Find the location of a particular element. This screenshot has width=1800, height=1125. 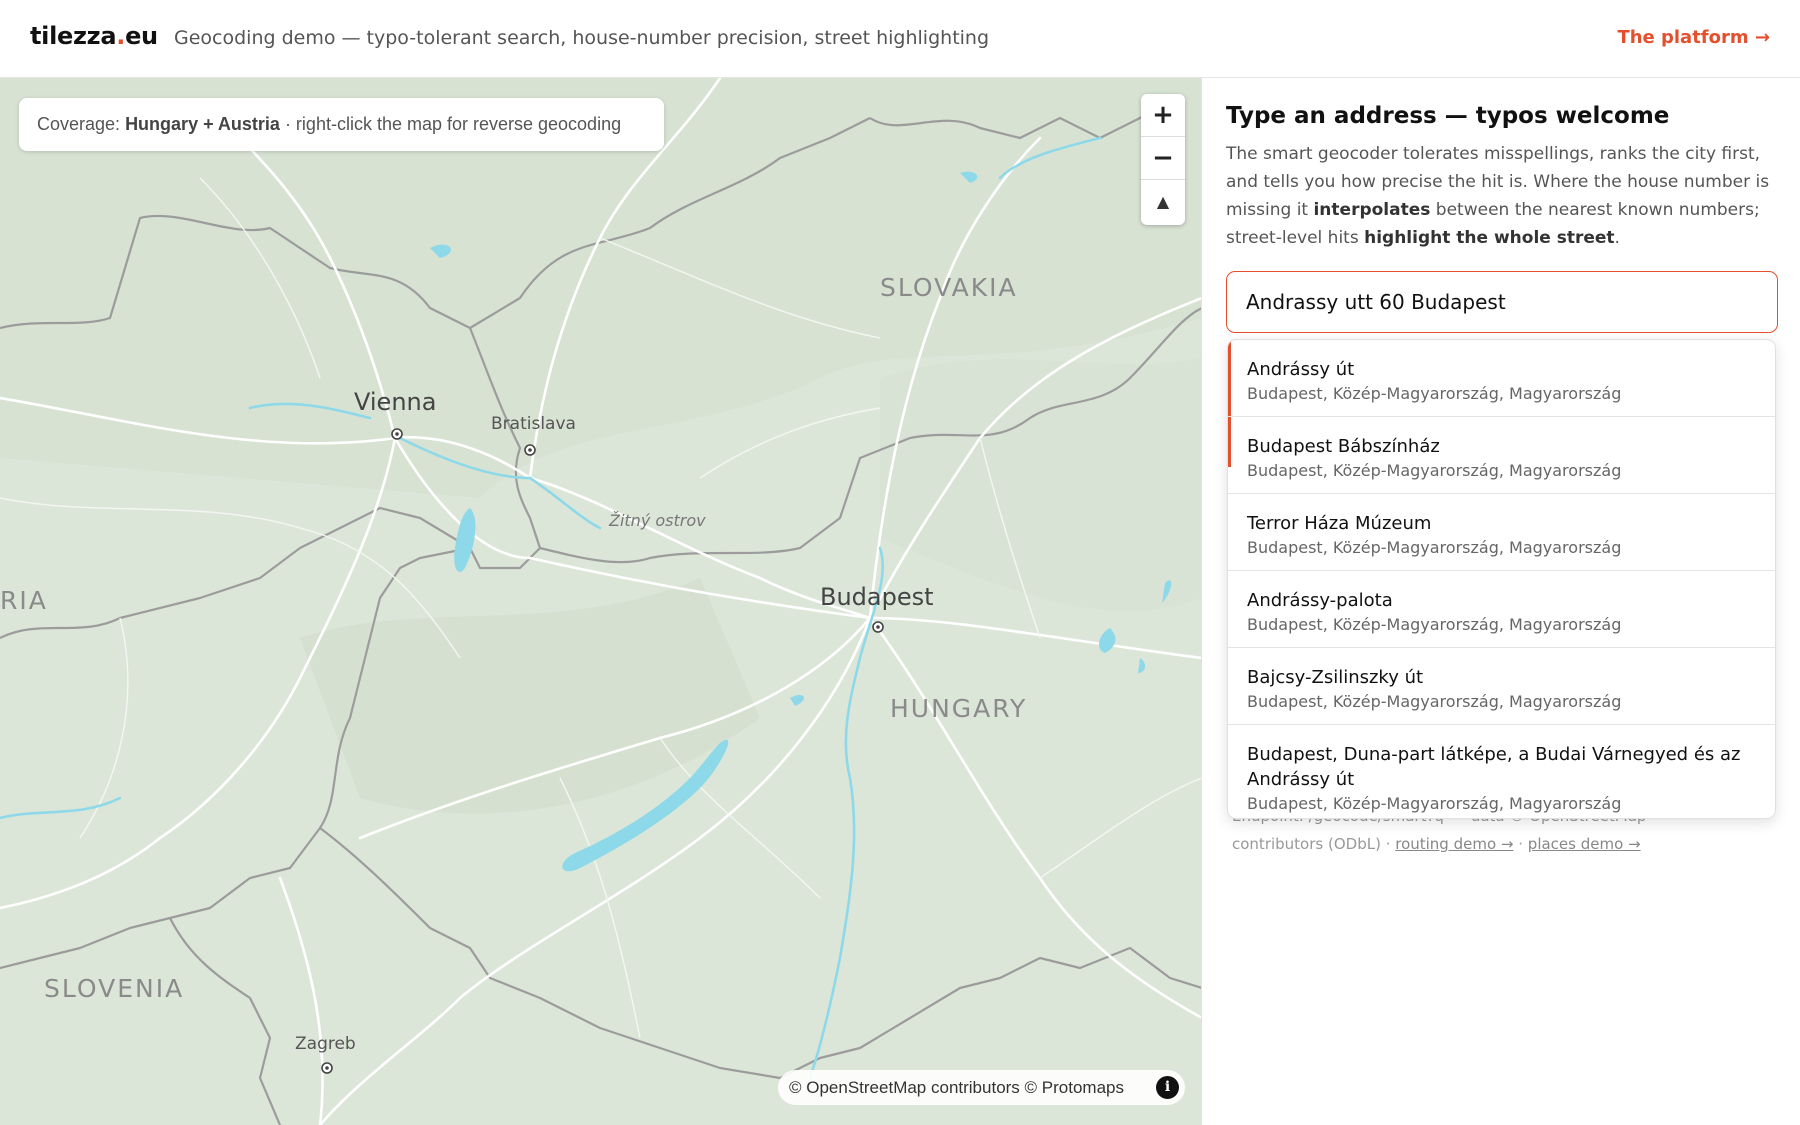

map-navigation-control: + − ▲ is located at coordinates (1163, 159).